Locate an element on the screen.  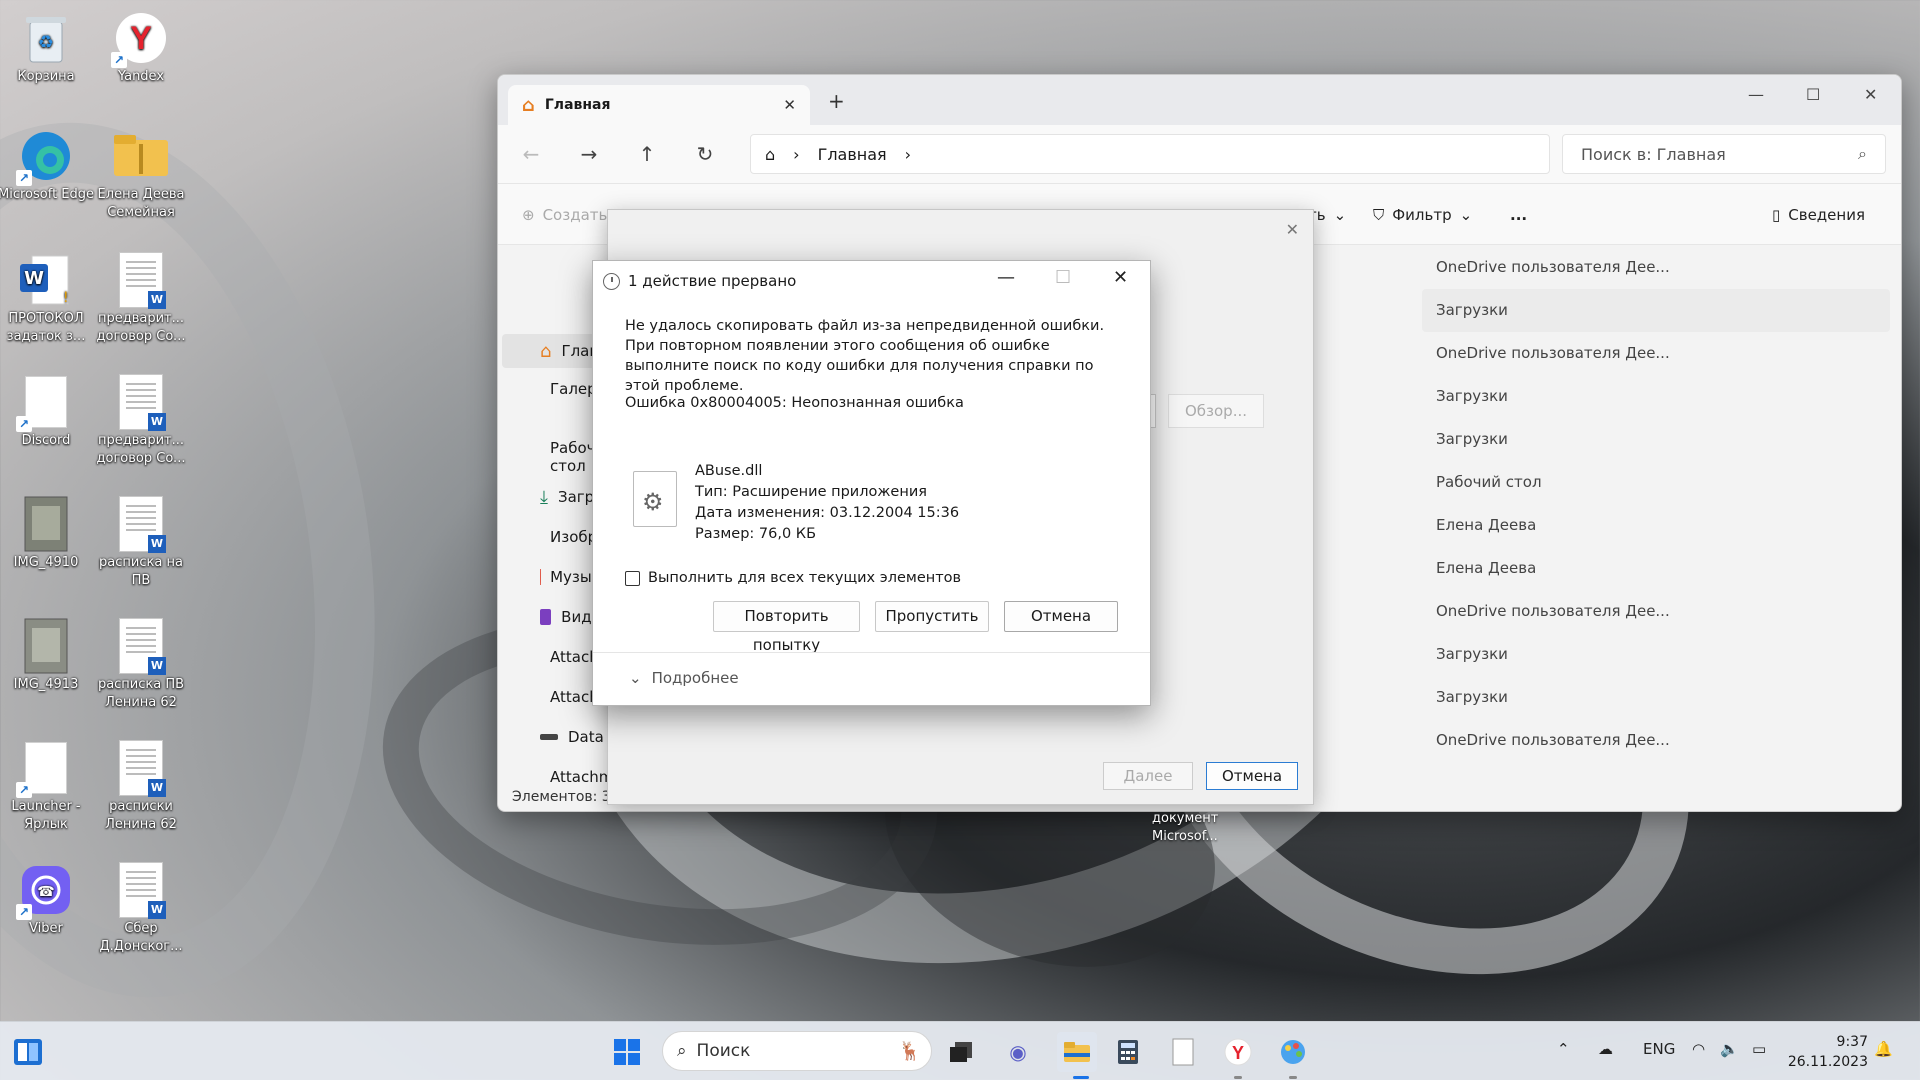
apply-to-all-checkbox: Выполнить для всех текущих элементов is located at coordinates (793, 578).